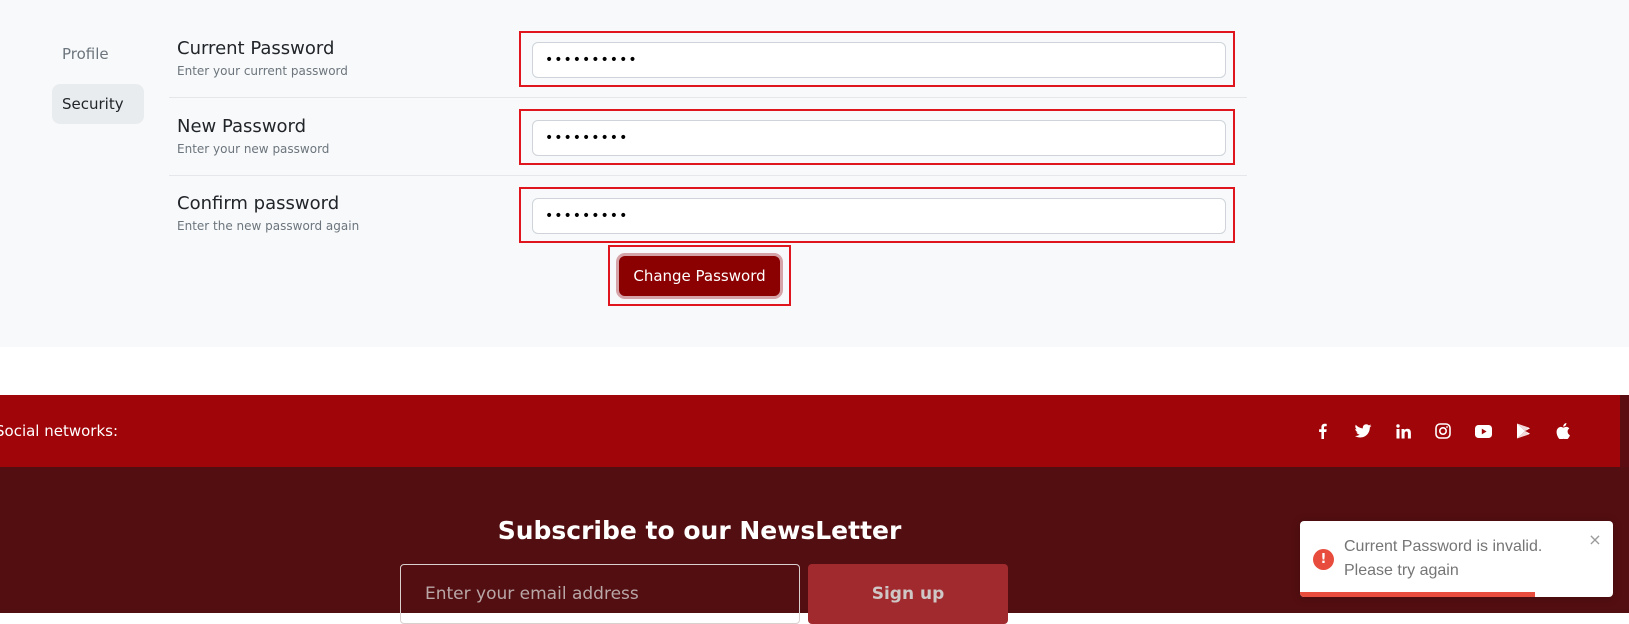 This screenshot has height=624, width=1629. Describe the element at coordinates (59, 431) in the screenshot. I see `social-networks-label: Social networks:` at that location.